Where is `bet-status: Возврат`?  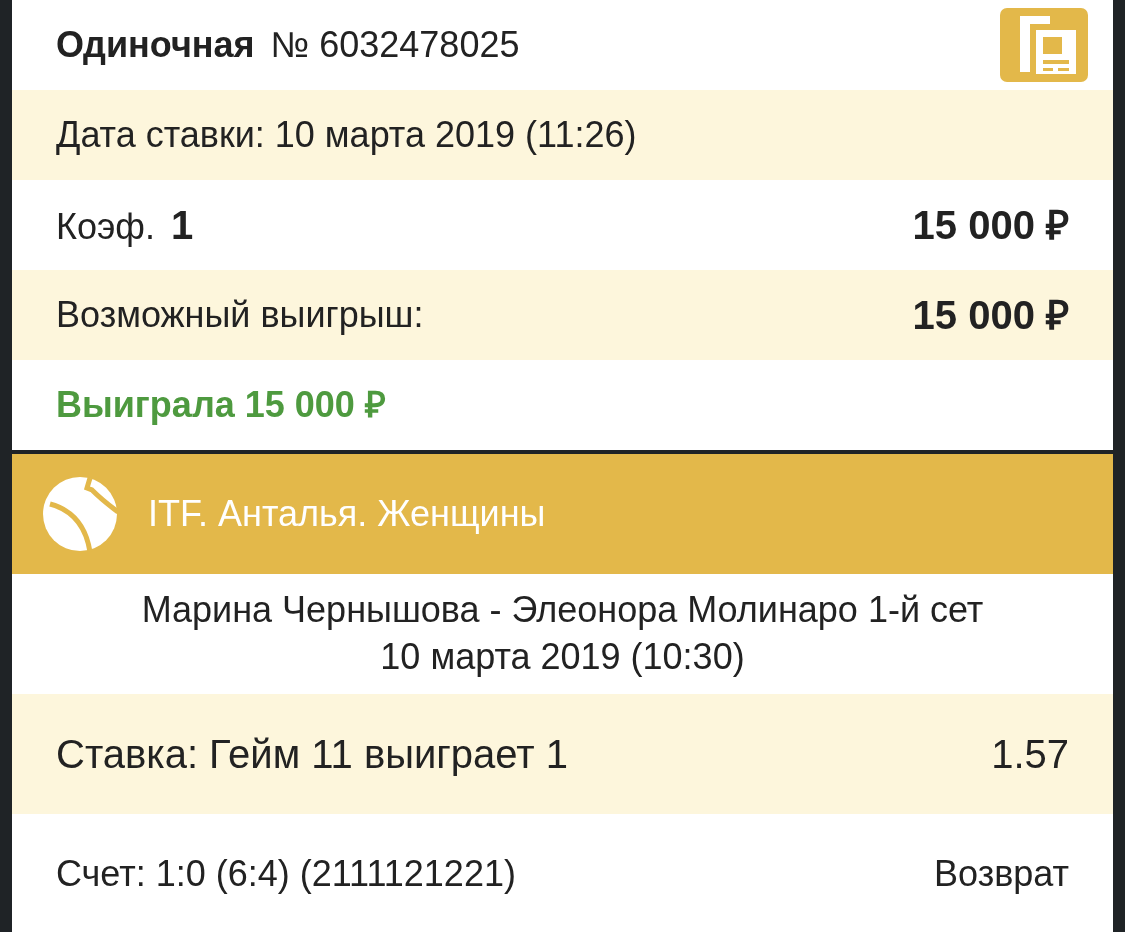
bet-status: Возврат is located at coordinates (1001, 874).